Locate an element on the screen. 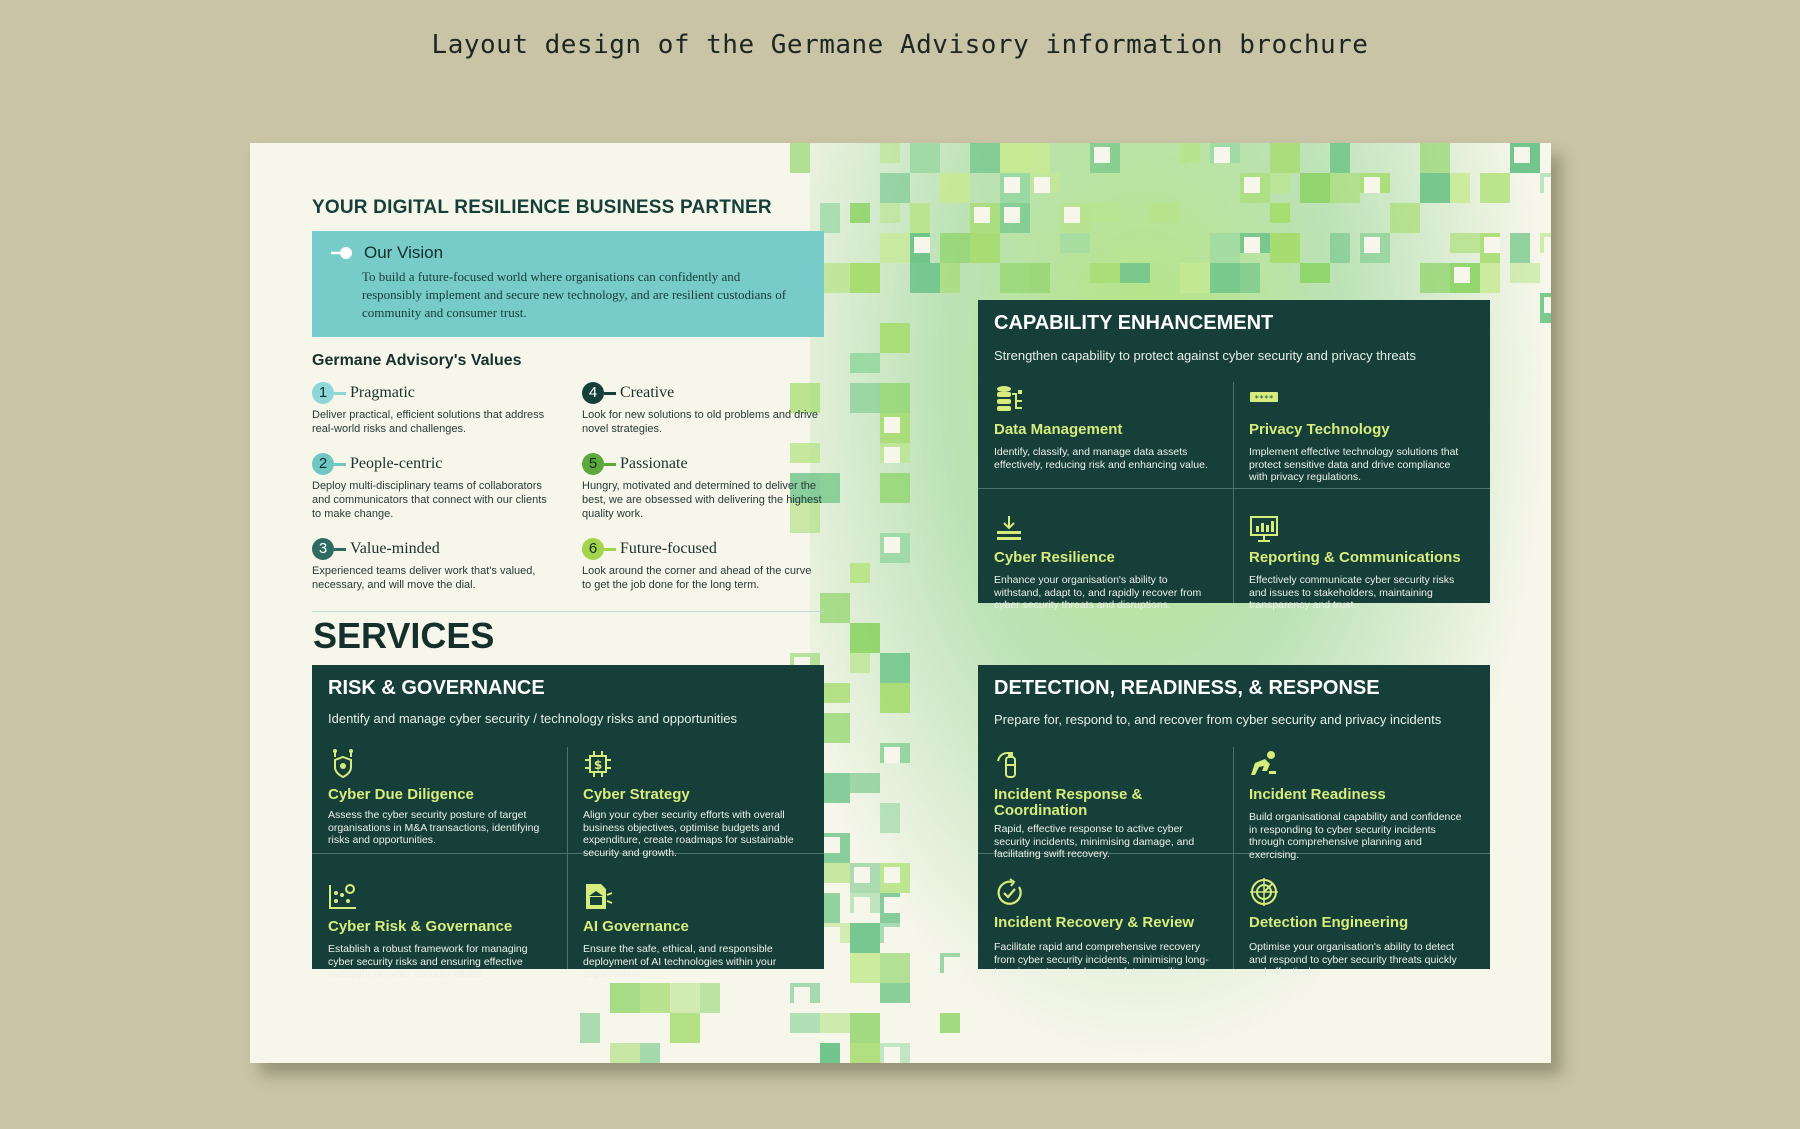  presentation-chart-icon is located at coordinates (1264, 529).